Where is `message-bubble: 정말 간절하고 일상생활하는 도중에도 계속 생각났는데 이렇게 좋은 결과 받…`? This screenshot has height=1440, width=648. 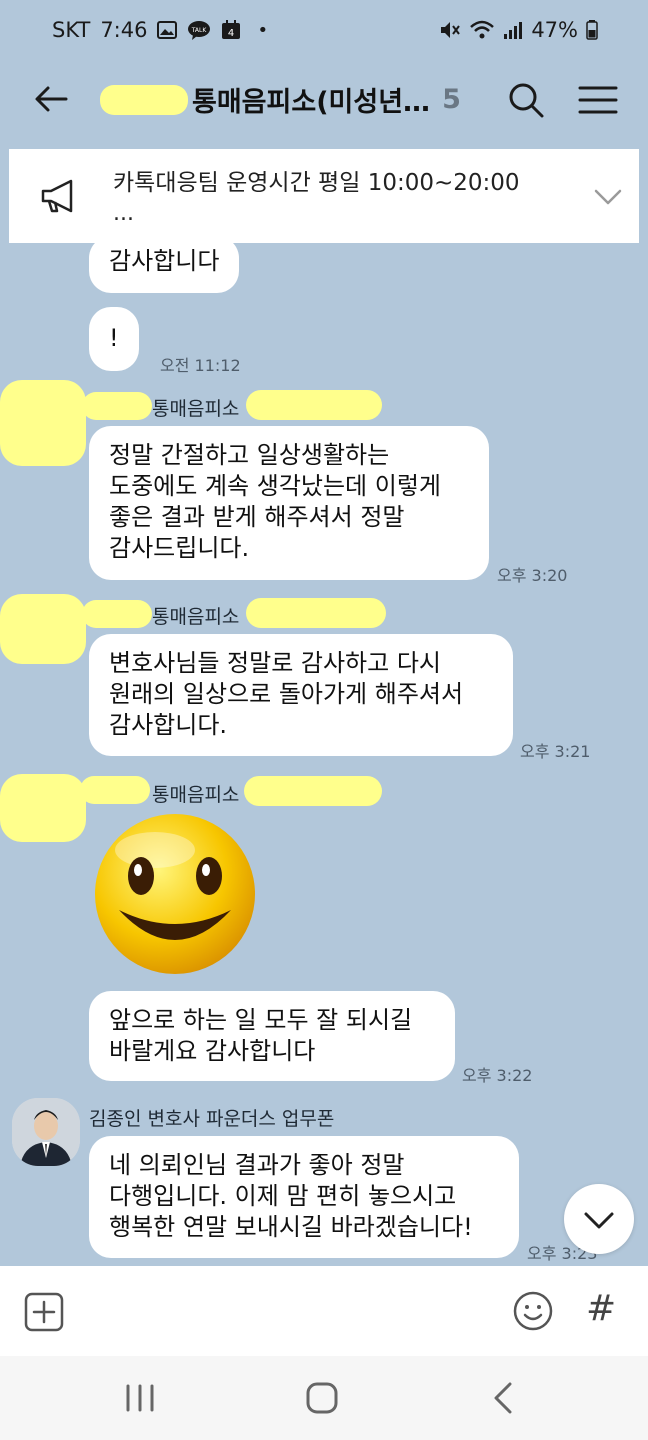
message-bubble: 정말 간절하고 일상생활하는 도중에도 계속 생각났는데 이렇게 좋은 결과 받… is located at coordinates (289, 503).